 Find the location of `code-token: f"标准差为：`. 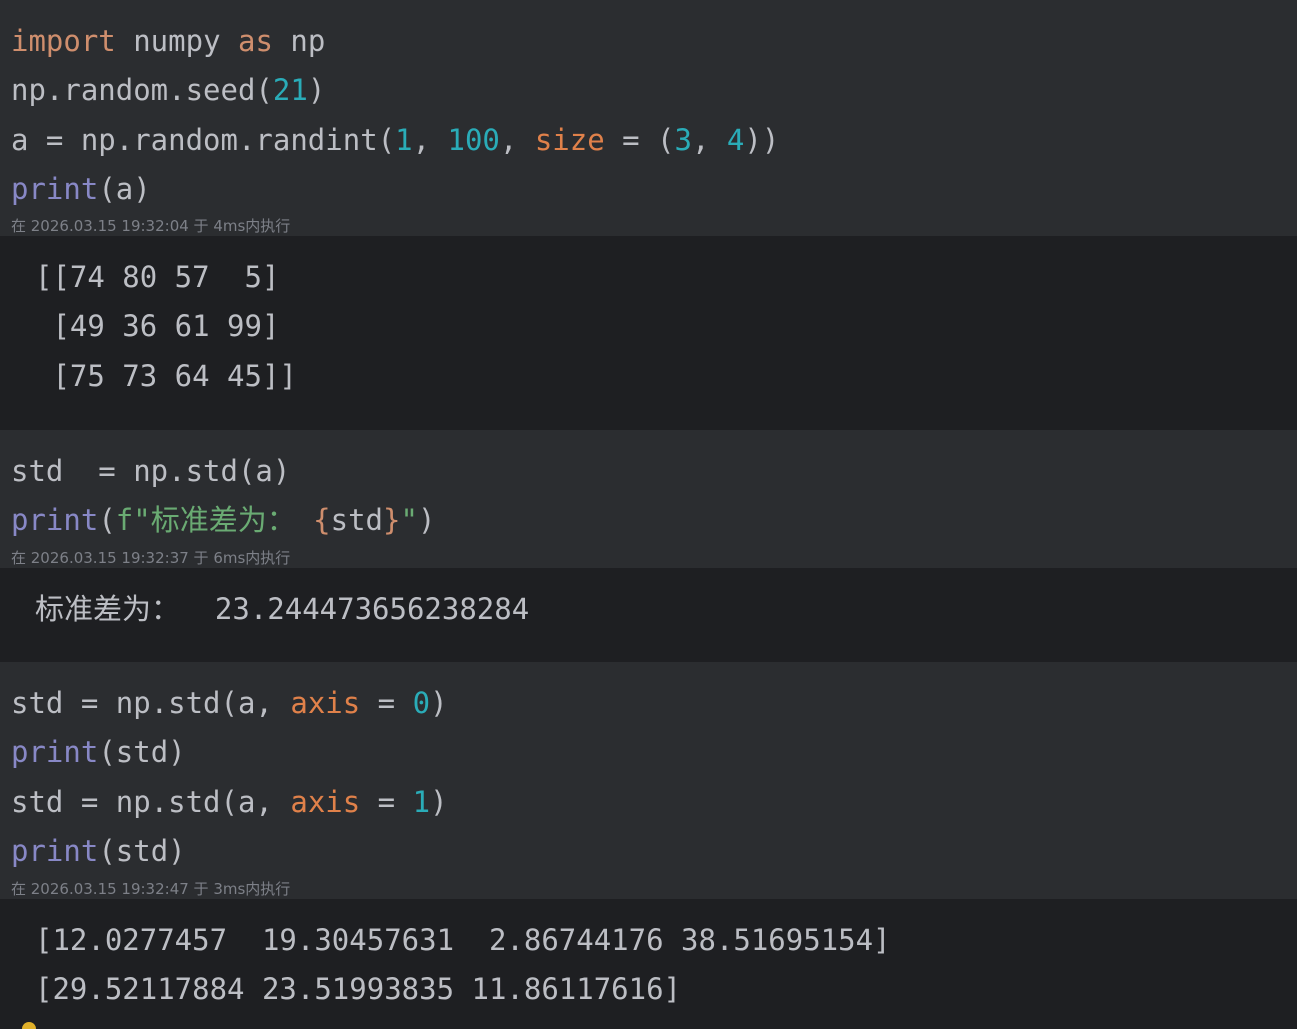

code-token: f"标准差为： is located at coordinates (214, 520).